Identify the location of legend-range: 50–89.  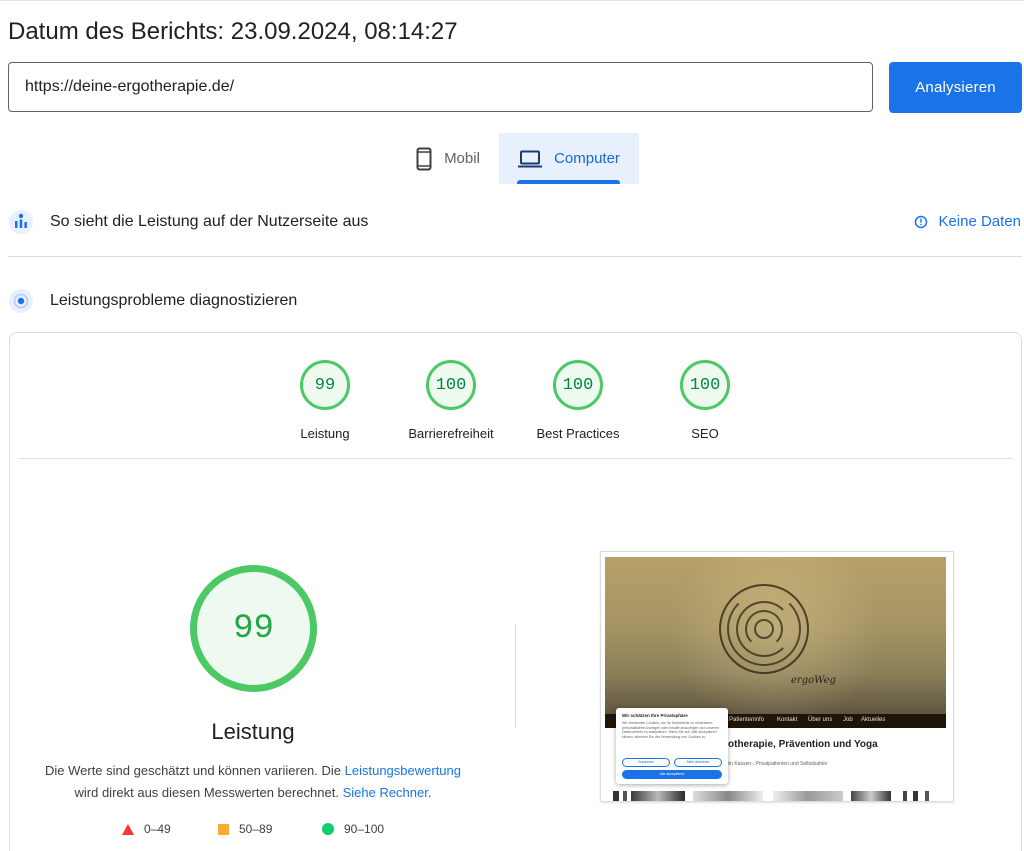
(256, 829).